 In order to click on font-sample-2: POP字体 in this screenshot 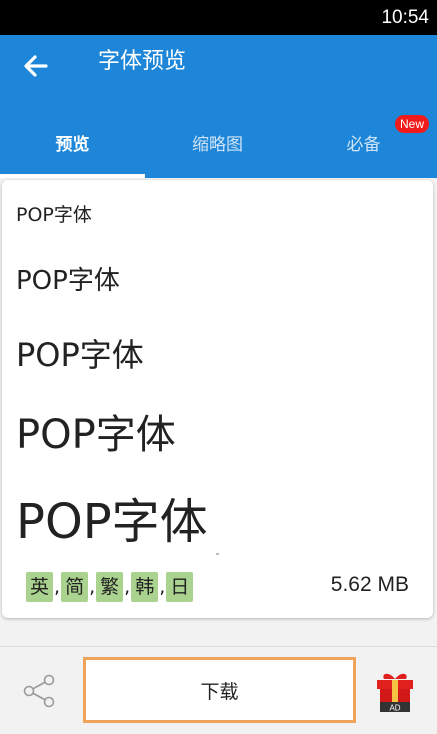, I will do `click(68, 281)`.